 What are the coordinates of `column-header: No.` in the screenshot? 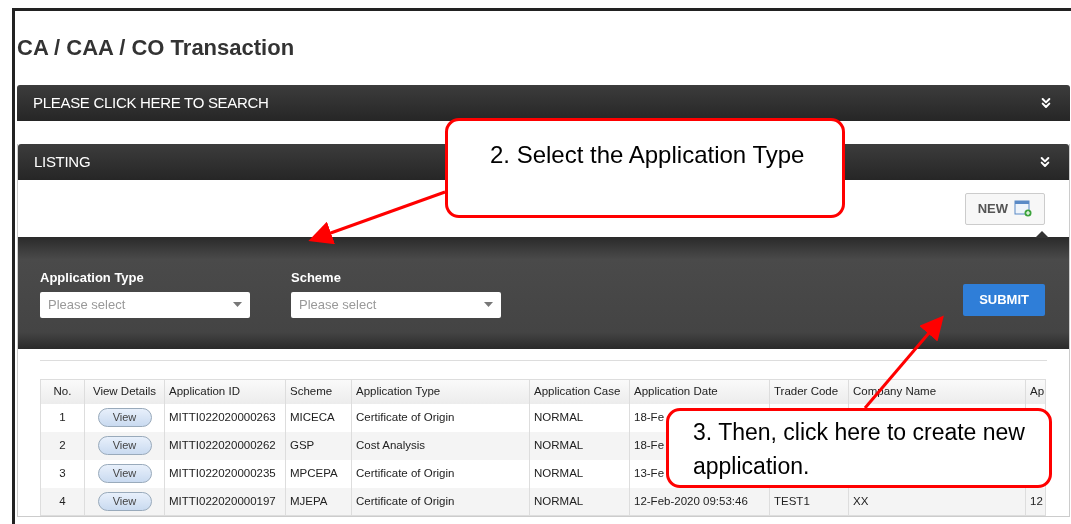 It's located at (62, 391).